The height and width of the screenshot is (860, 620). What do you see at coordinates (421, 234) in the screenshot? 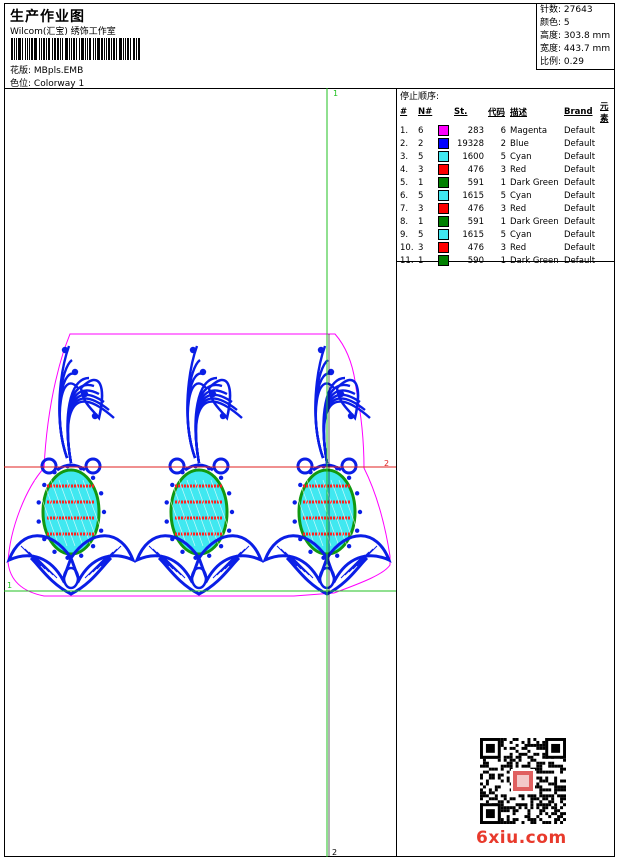
I see `row-needle: 5` at bounding box center [421, 234].